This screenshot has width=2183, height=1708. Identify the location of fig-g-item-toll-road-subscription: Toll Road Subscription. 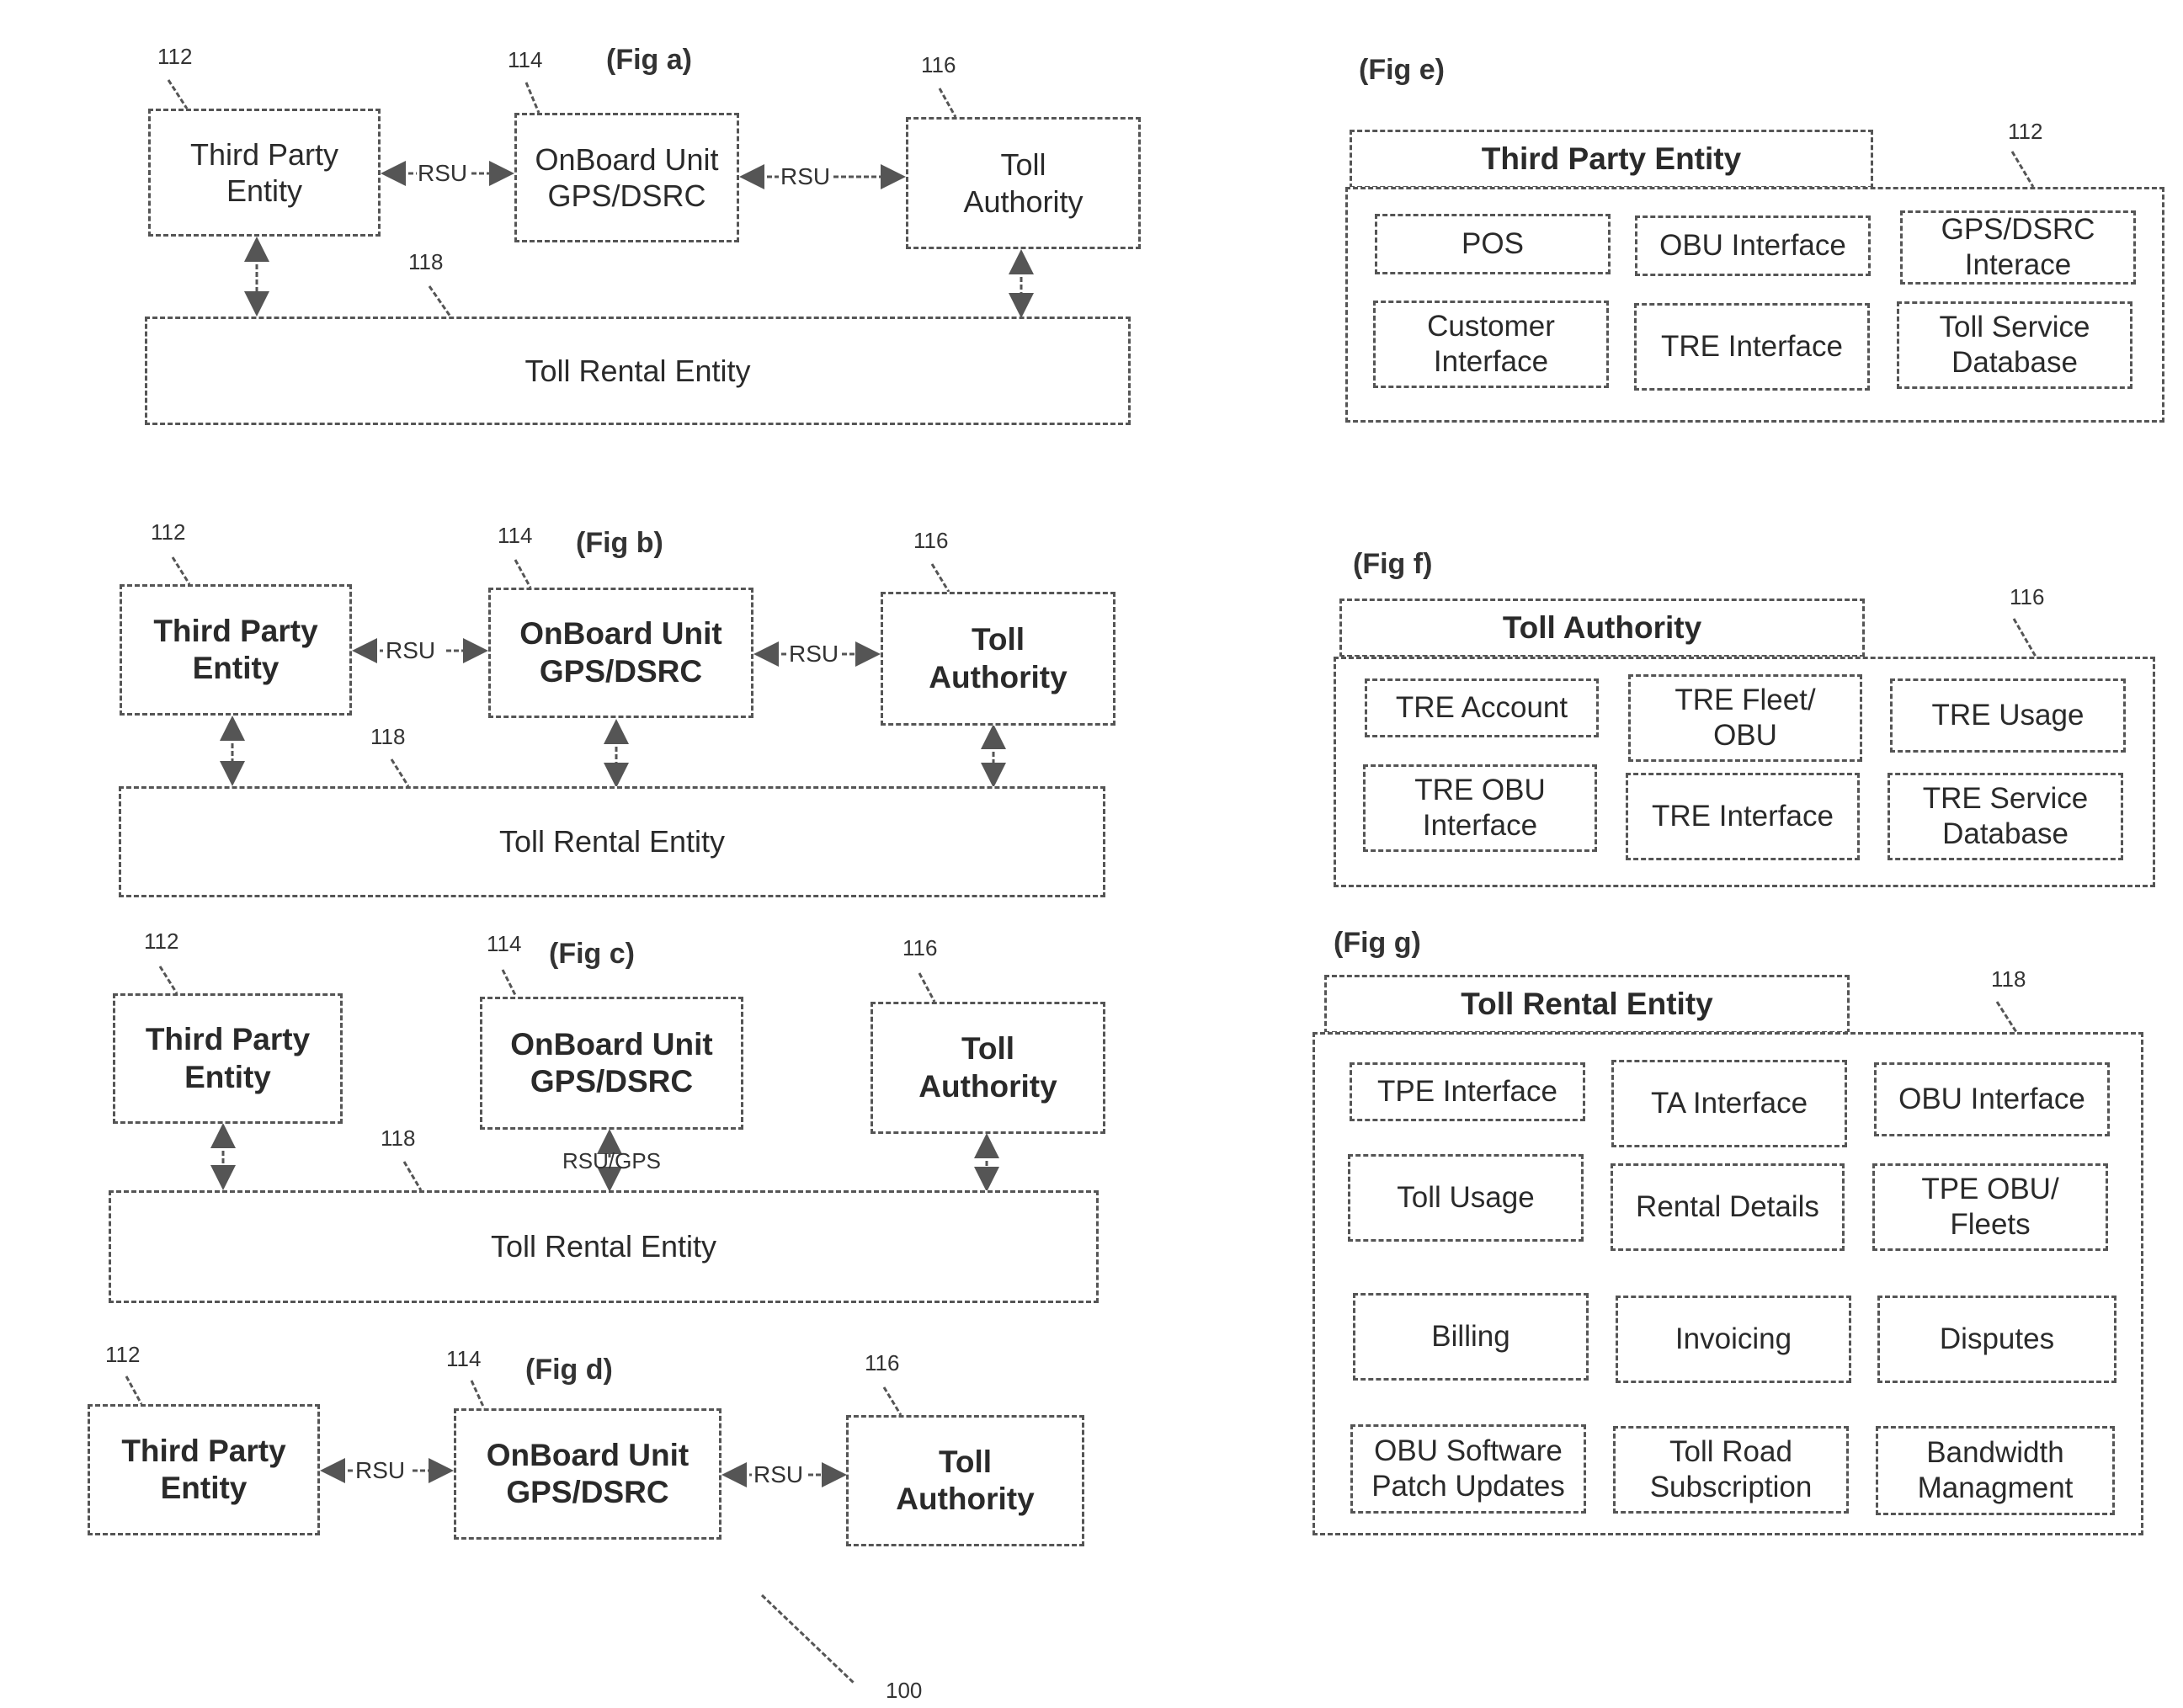
(1731, 1470).